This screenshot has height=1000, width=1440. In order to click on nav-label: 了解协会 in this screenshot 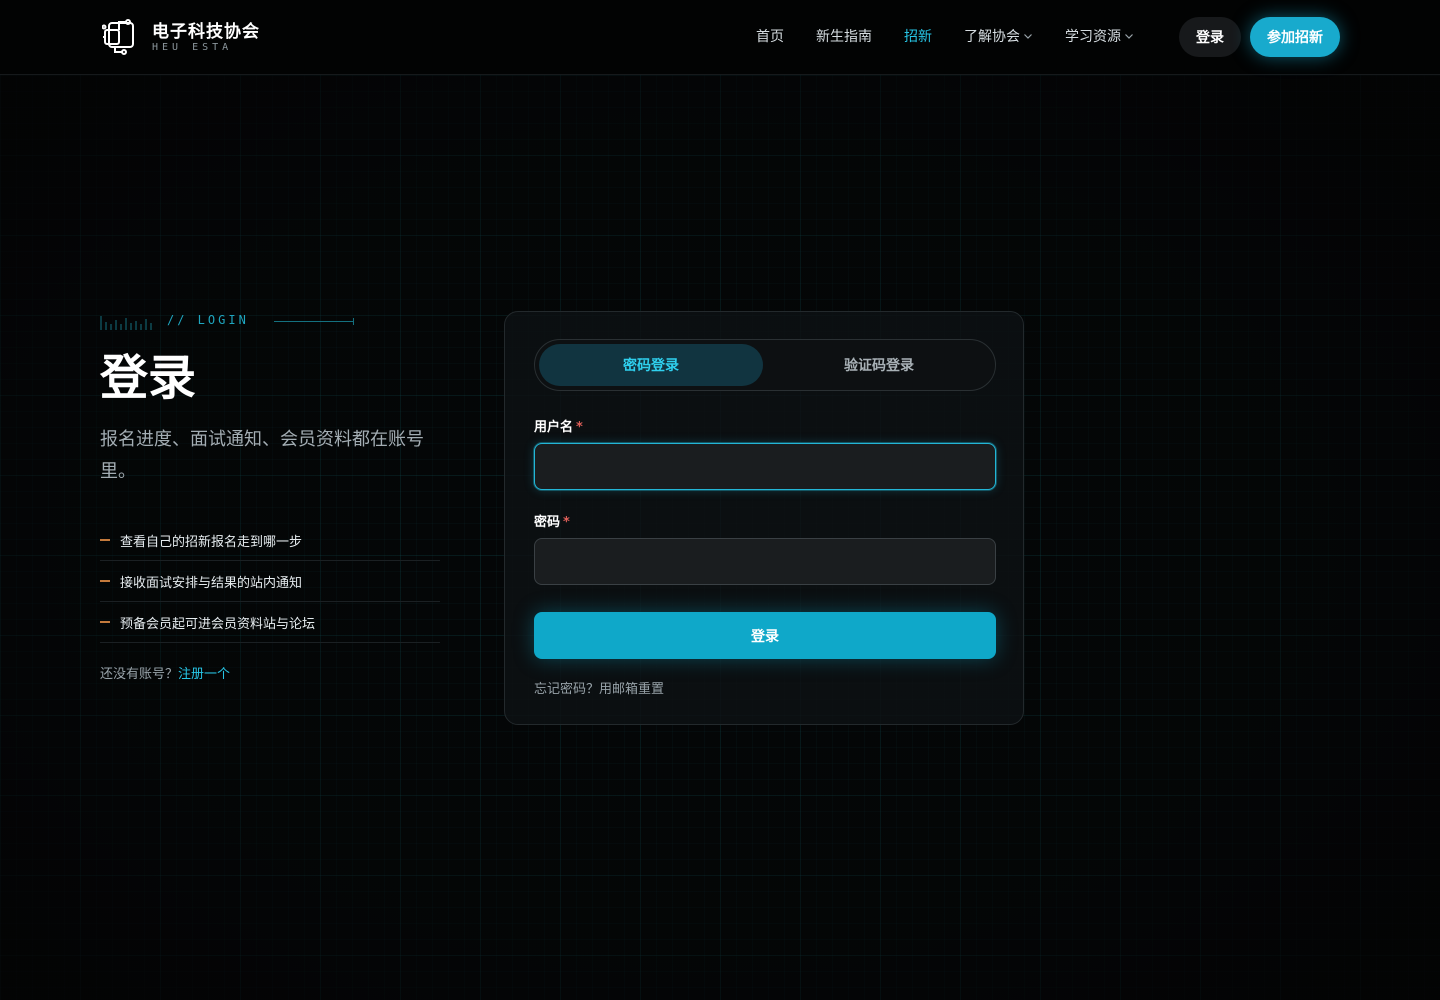, I will do `click(992, 37)`.